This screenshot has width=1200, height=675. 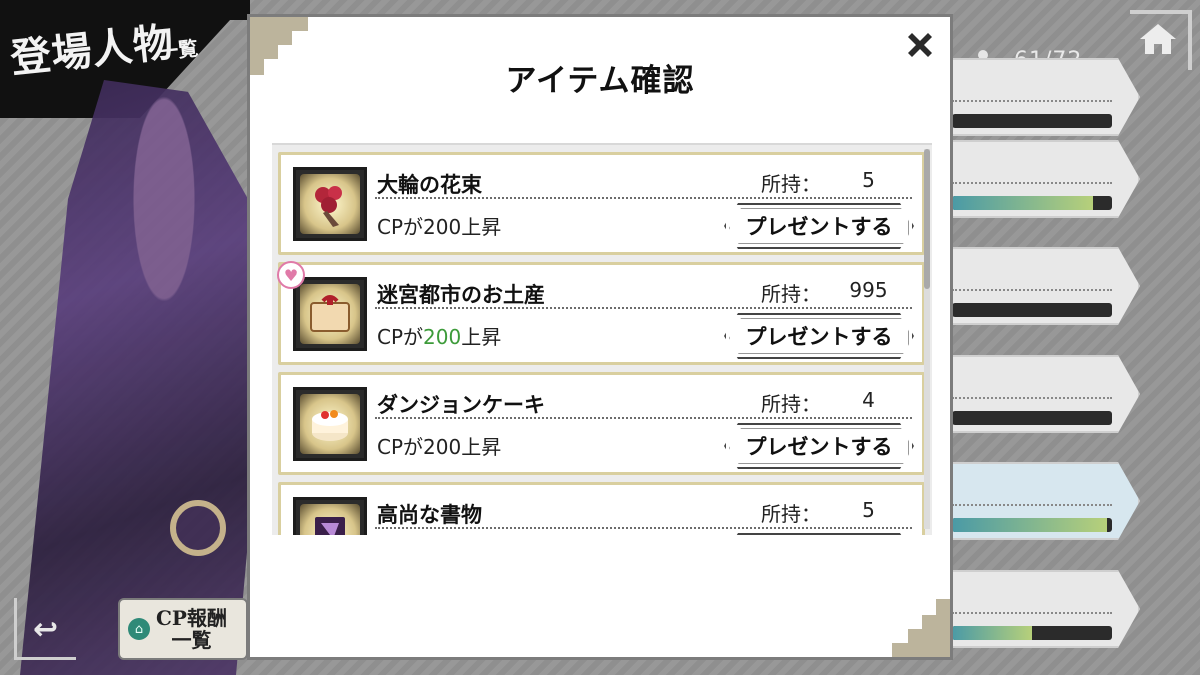 What do you see at coordinates (429, 185) in the screenshot?
I see `item-name: 大輪の花束` at bounding box center [429, 185].